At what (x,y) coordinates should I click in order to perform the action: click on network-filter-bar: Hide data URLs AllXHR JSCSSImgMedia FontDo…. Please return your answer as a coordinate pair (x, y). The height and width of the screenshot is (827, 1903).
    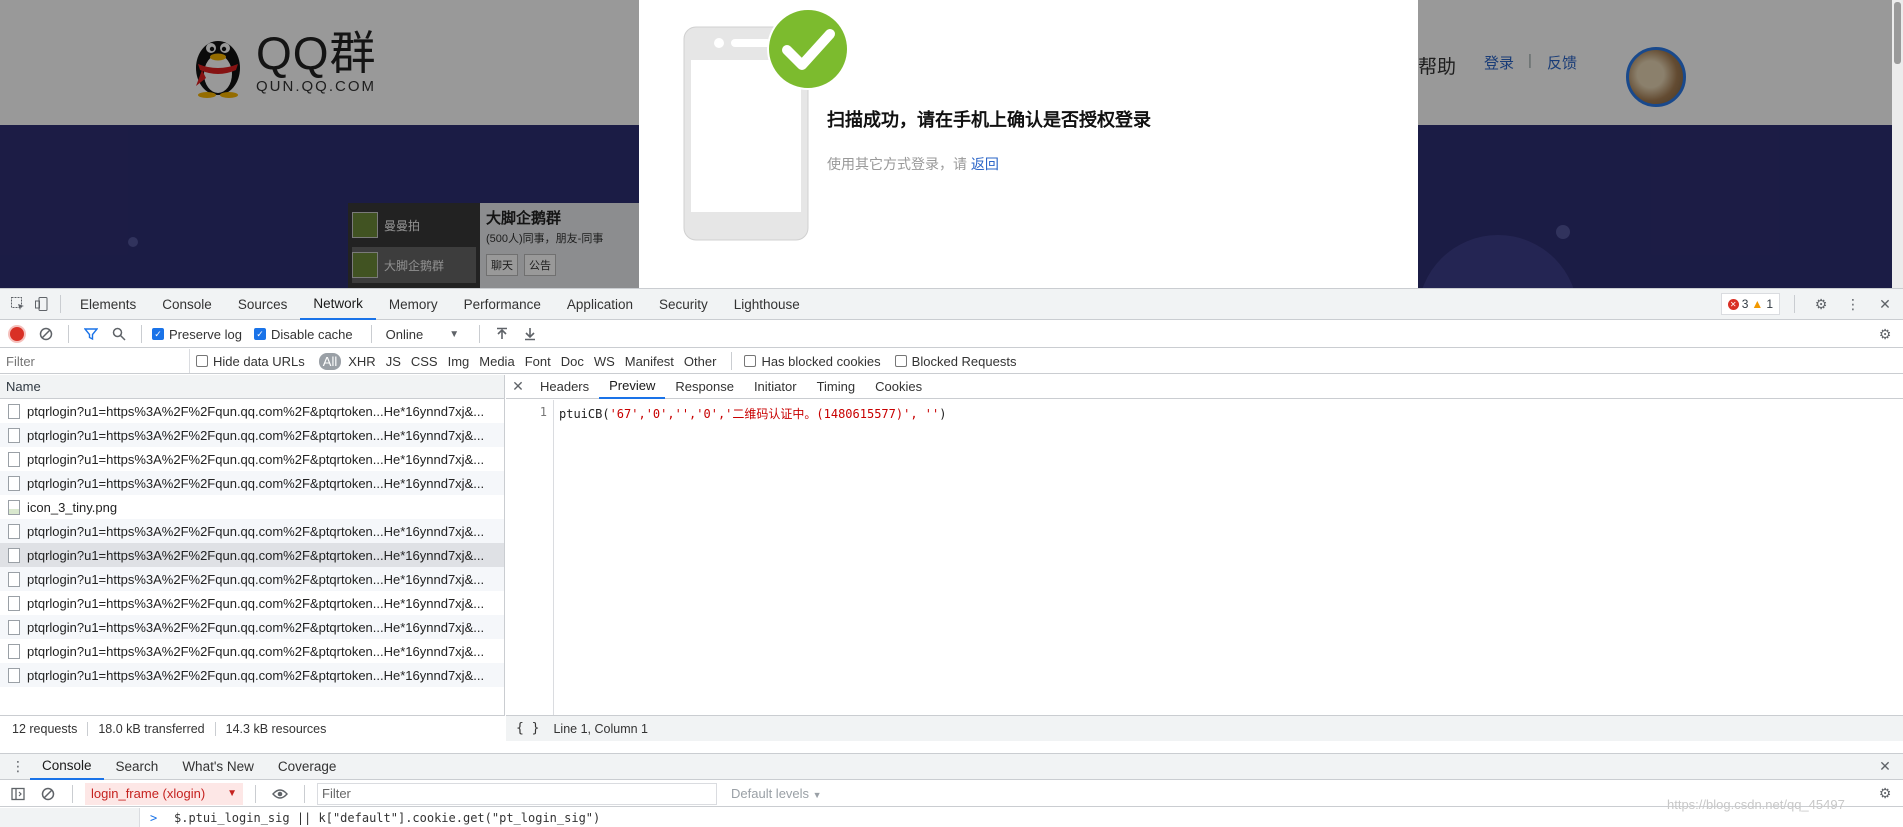
    Looking at the image, I should click on (951, 361).